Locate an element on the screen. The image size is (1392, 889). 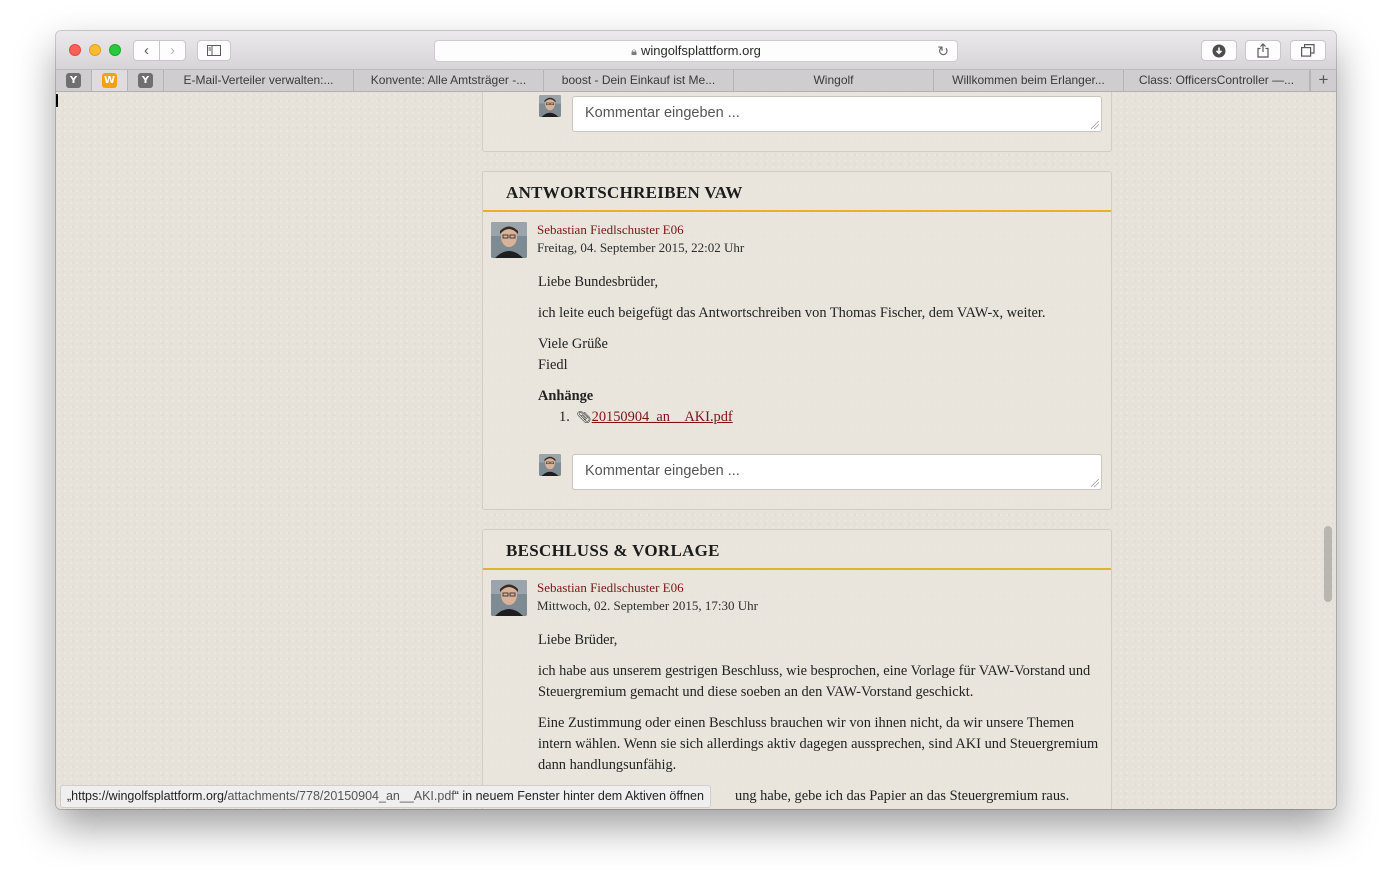
back-icon: ‹ is located at coordinates (146, 50).